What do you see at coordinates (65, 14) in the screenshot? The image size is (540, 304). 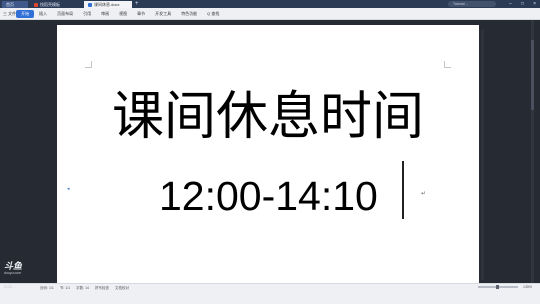 I see `menu-page-layout: 页面布局` at bounding box center [65, 14].